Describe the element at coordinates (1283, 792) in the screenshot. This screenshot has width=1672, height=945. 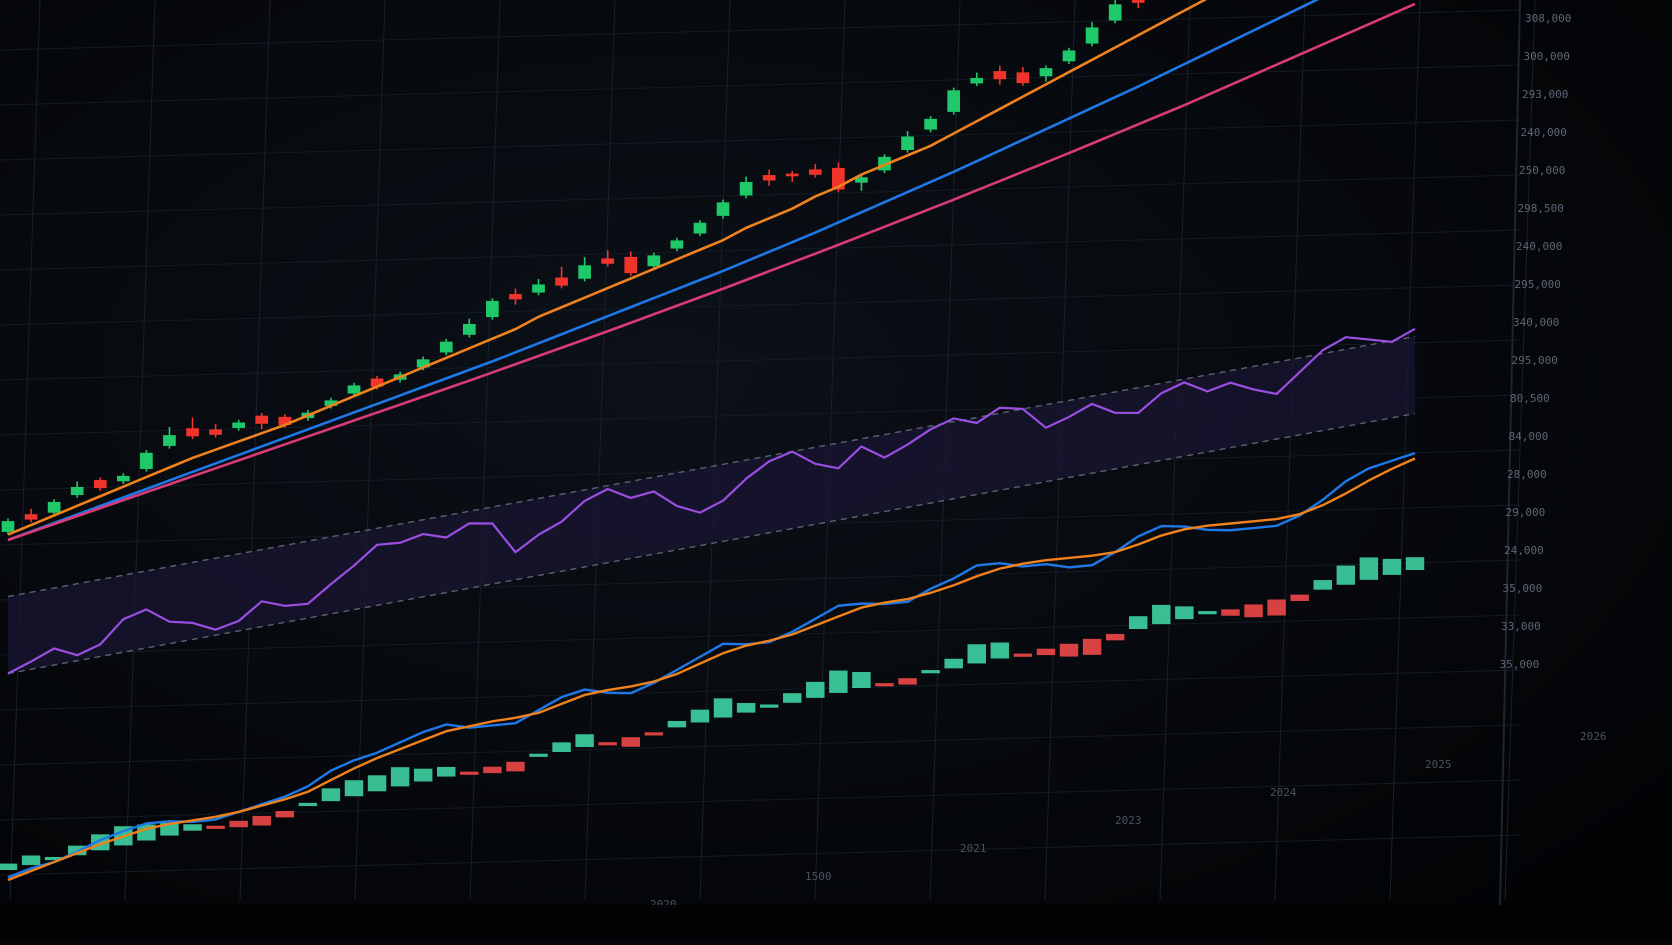
I see `time-axis-tick-label: 2024` at that location.